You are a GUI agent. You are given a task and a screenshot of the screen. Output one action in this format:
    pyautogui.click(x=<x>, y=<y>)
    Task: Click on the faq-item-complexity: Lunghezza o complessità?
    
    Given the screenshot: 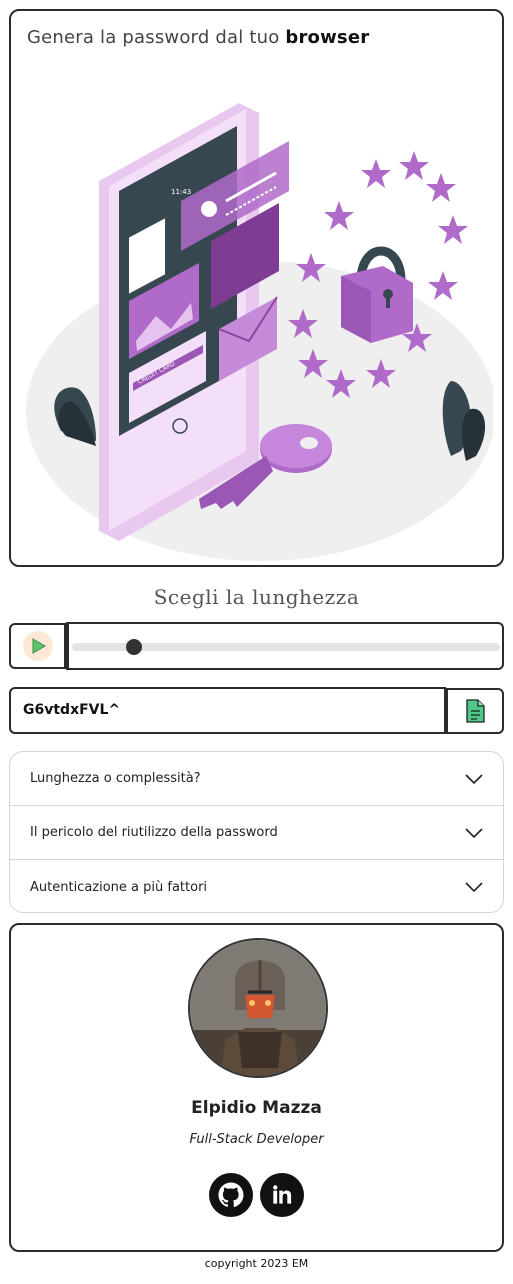 What is the action you would take?
    pyautogui.click(x=256, y=779)
    